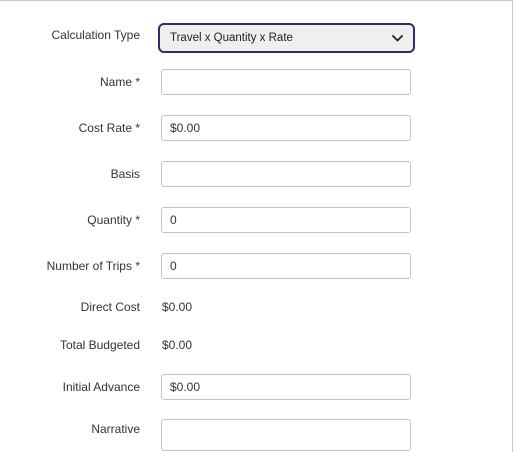 The width and height of the screenshot is (514, 452). Describe the element at coordinates (113, 220) in the screenshot. I see `quantity-label: Quantity *` at that location.